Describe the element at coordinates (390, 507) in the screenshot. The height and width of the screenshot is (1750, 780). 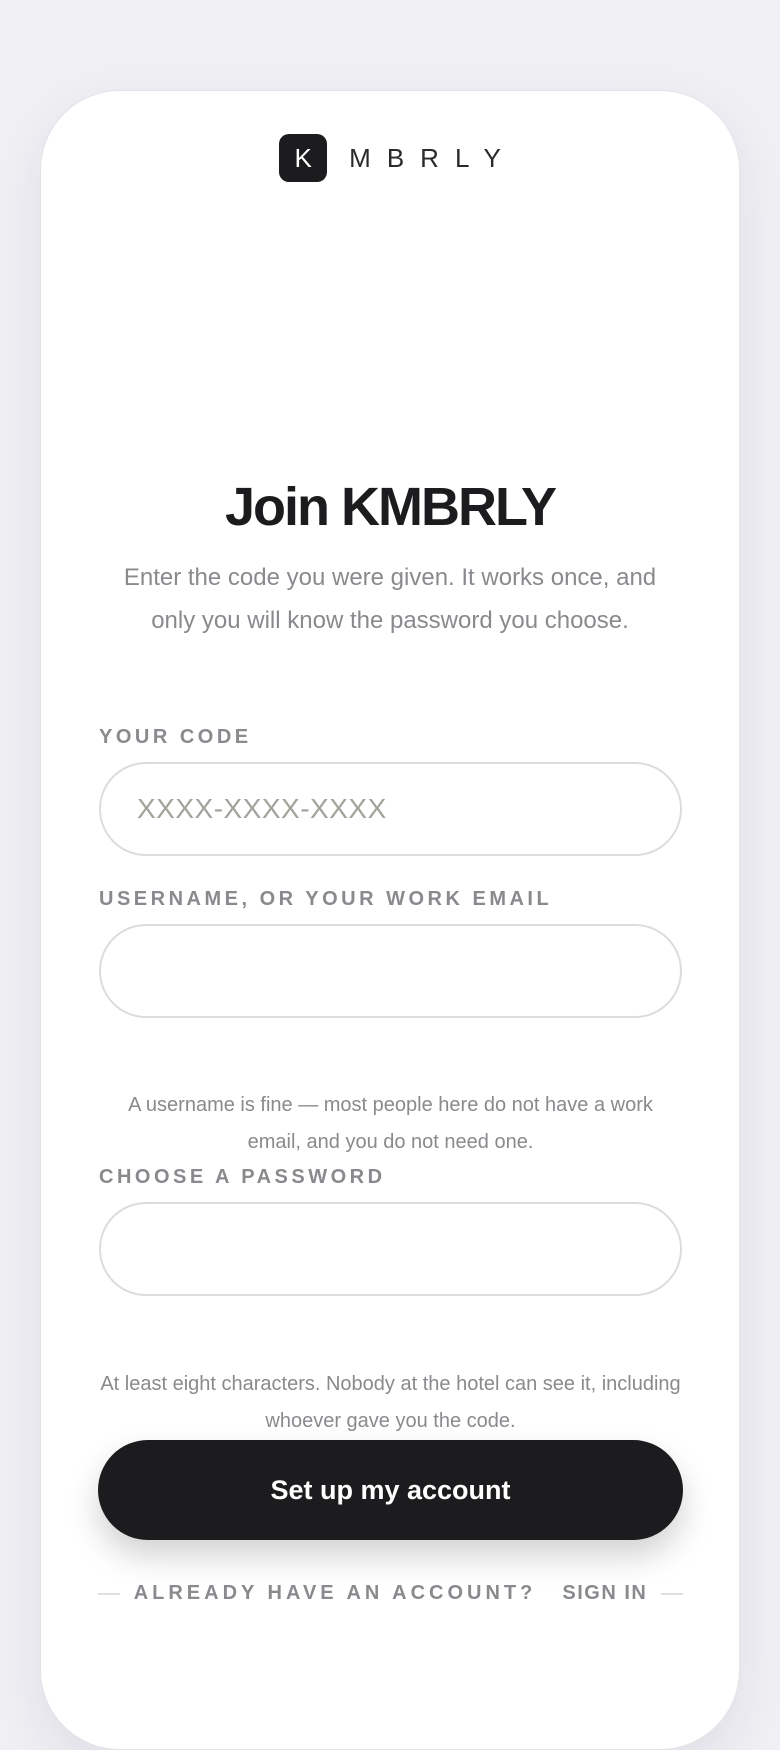
I see `page-title: Join KMBRLY` at that location.